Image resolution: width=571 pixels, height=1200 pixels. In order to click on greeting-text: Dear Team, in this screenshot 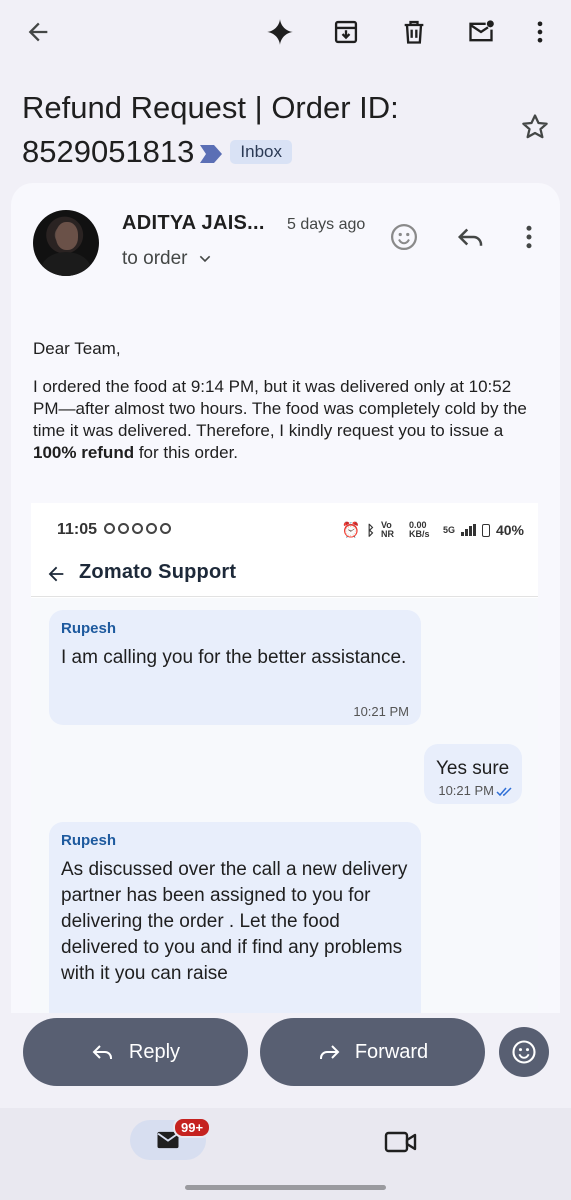, I will do `click(77, 348)`.